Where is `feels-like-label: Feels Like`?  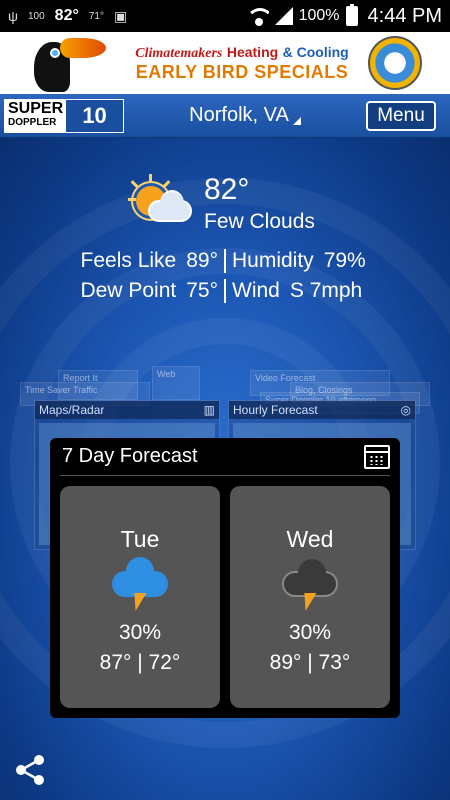 feels-like-label: Feels Like is located at coordinates (128, 260).